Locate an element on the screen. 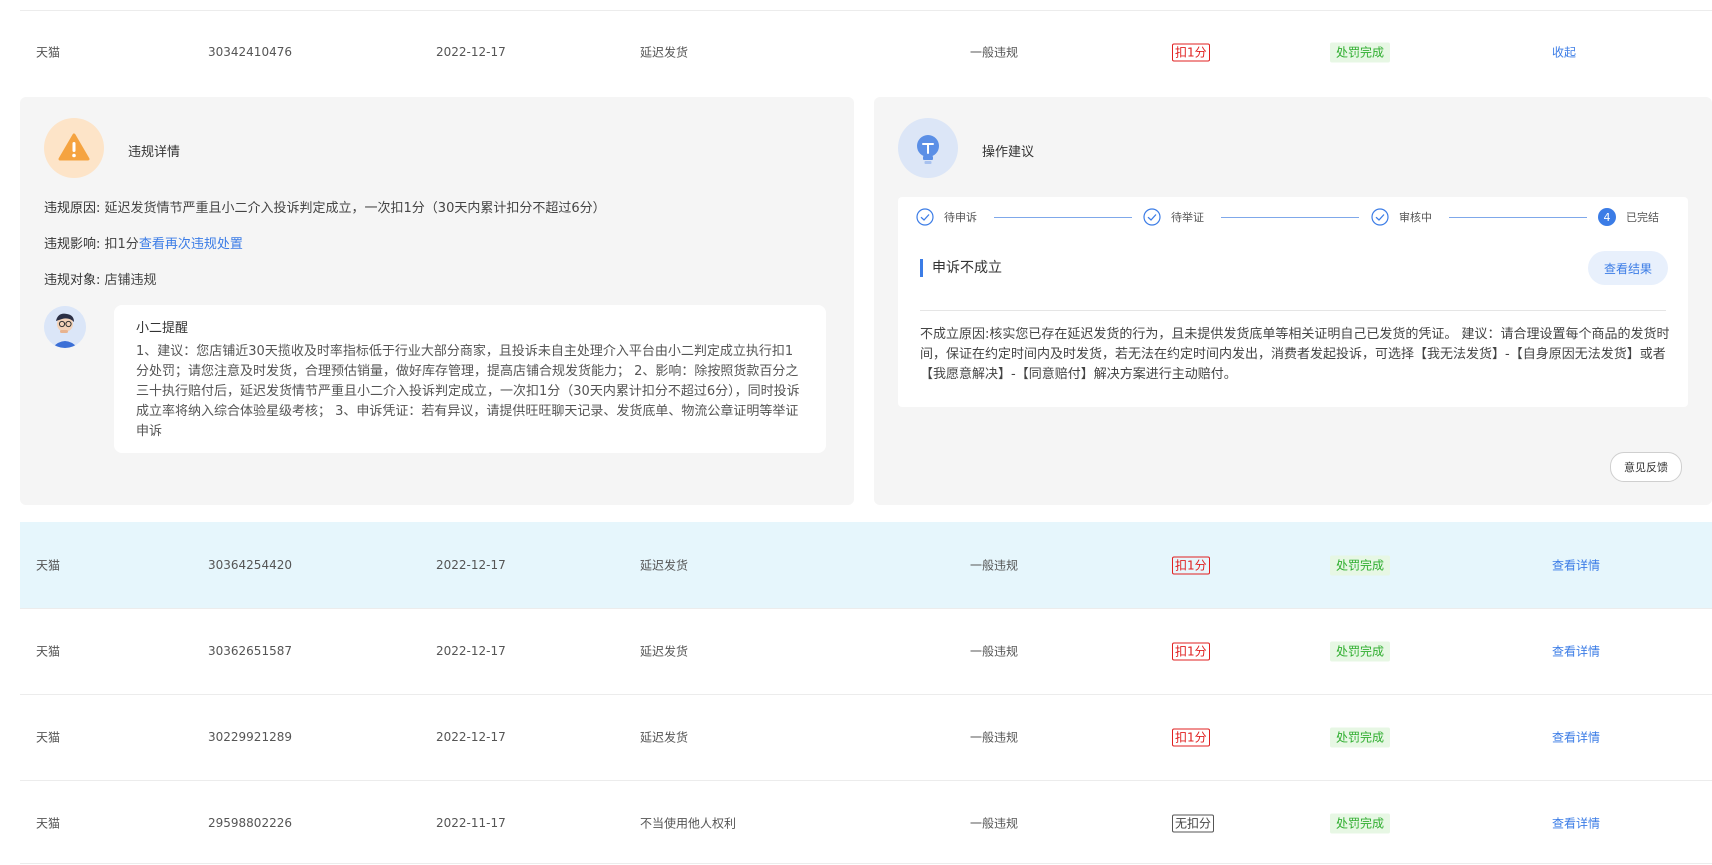 This screenshot has height=865, width=1712. feedback-button: 意见反馈 is located at coordinates (1646, 467).